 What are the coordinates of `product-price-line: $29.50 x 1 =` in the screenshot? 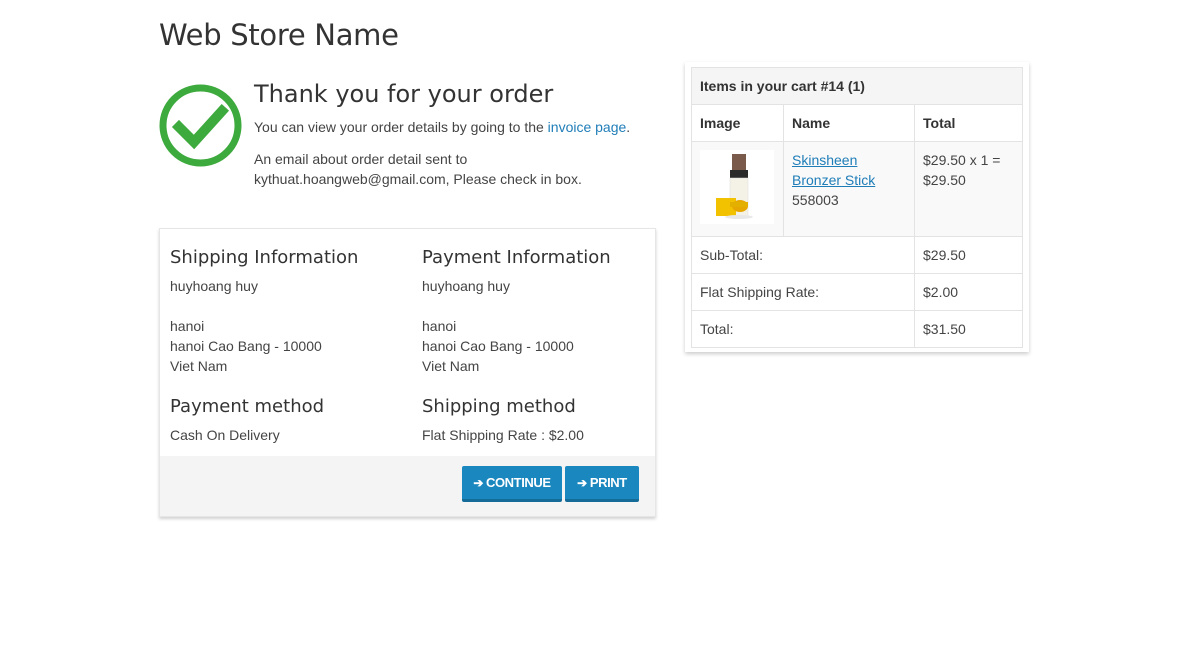 It's located at (962, 160).